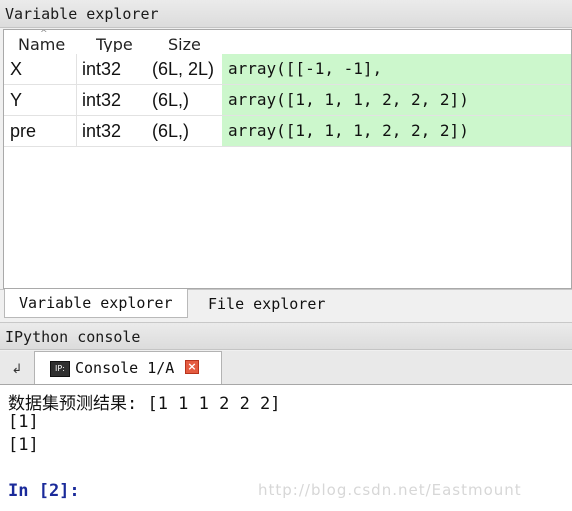 The height and width of the screenshot is (511, 572). What do you see at coordinates (96, 303) in the screenshot?
I see `tab-variable-explorer: Variable explorer` at bounding box center [96, 303].